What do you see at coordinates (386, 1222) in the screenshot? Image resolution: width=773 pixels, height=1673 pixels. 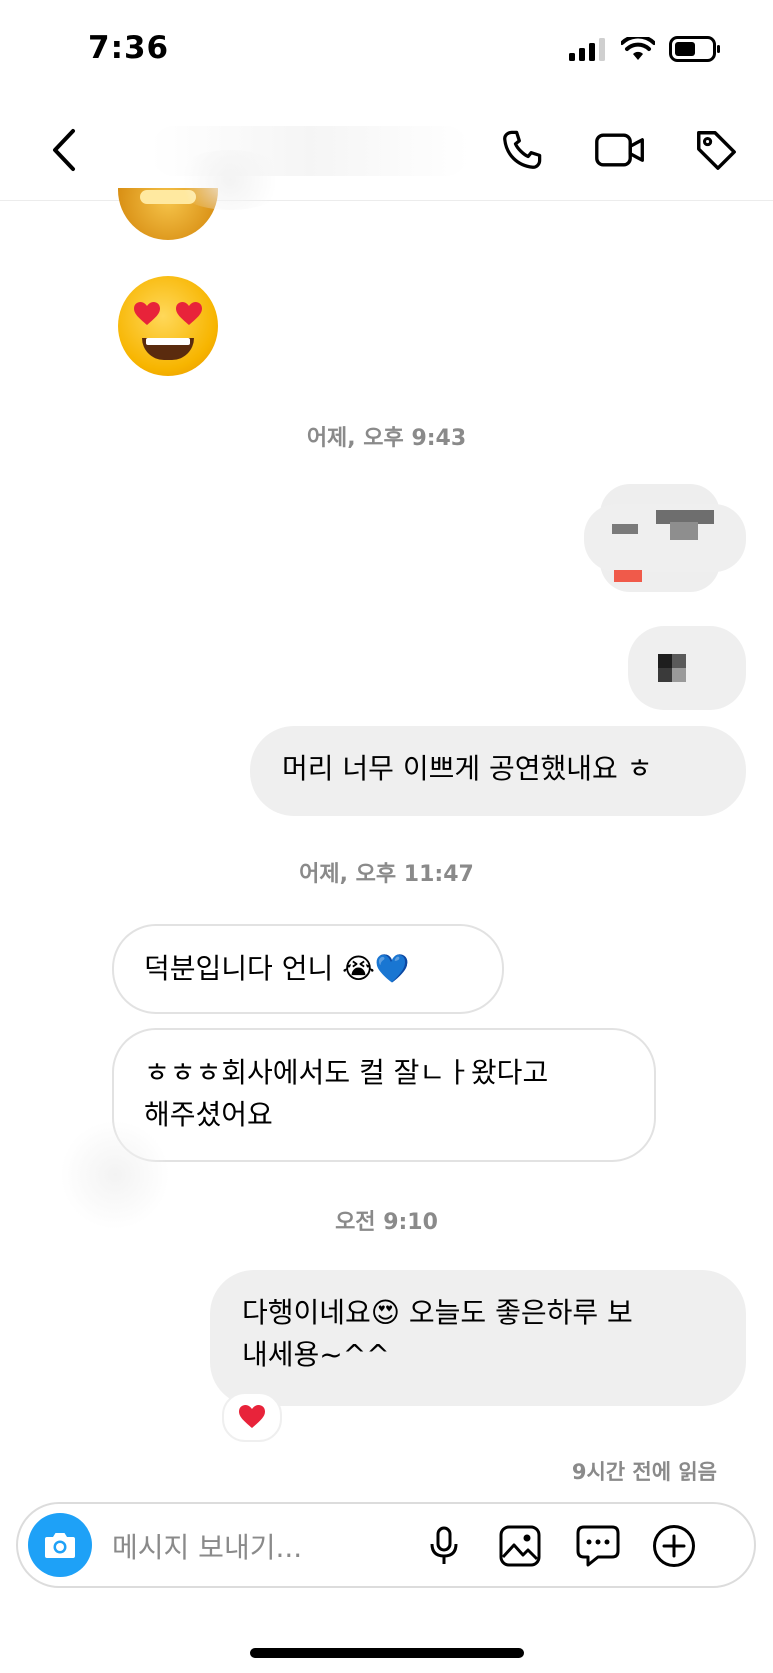 I see `timestamp: 오전 9:10` at bounding box center [386, 1222].